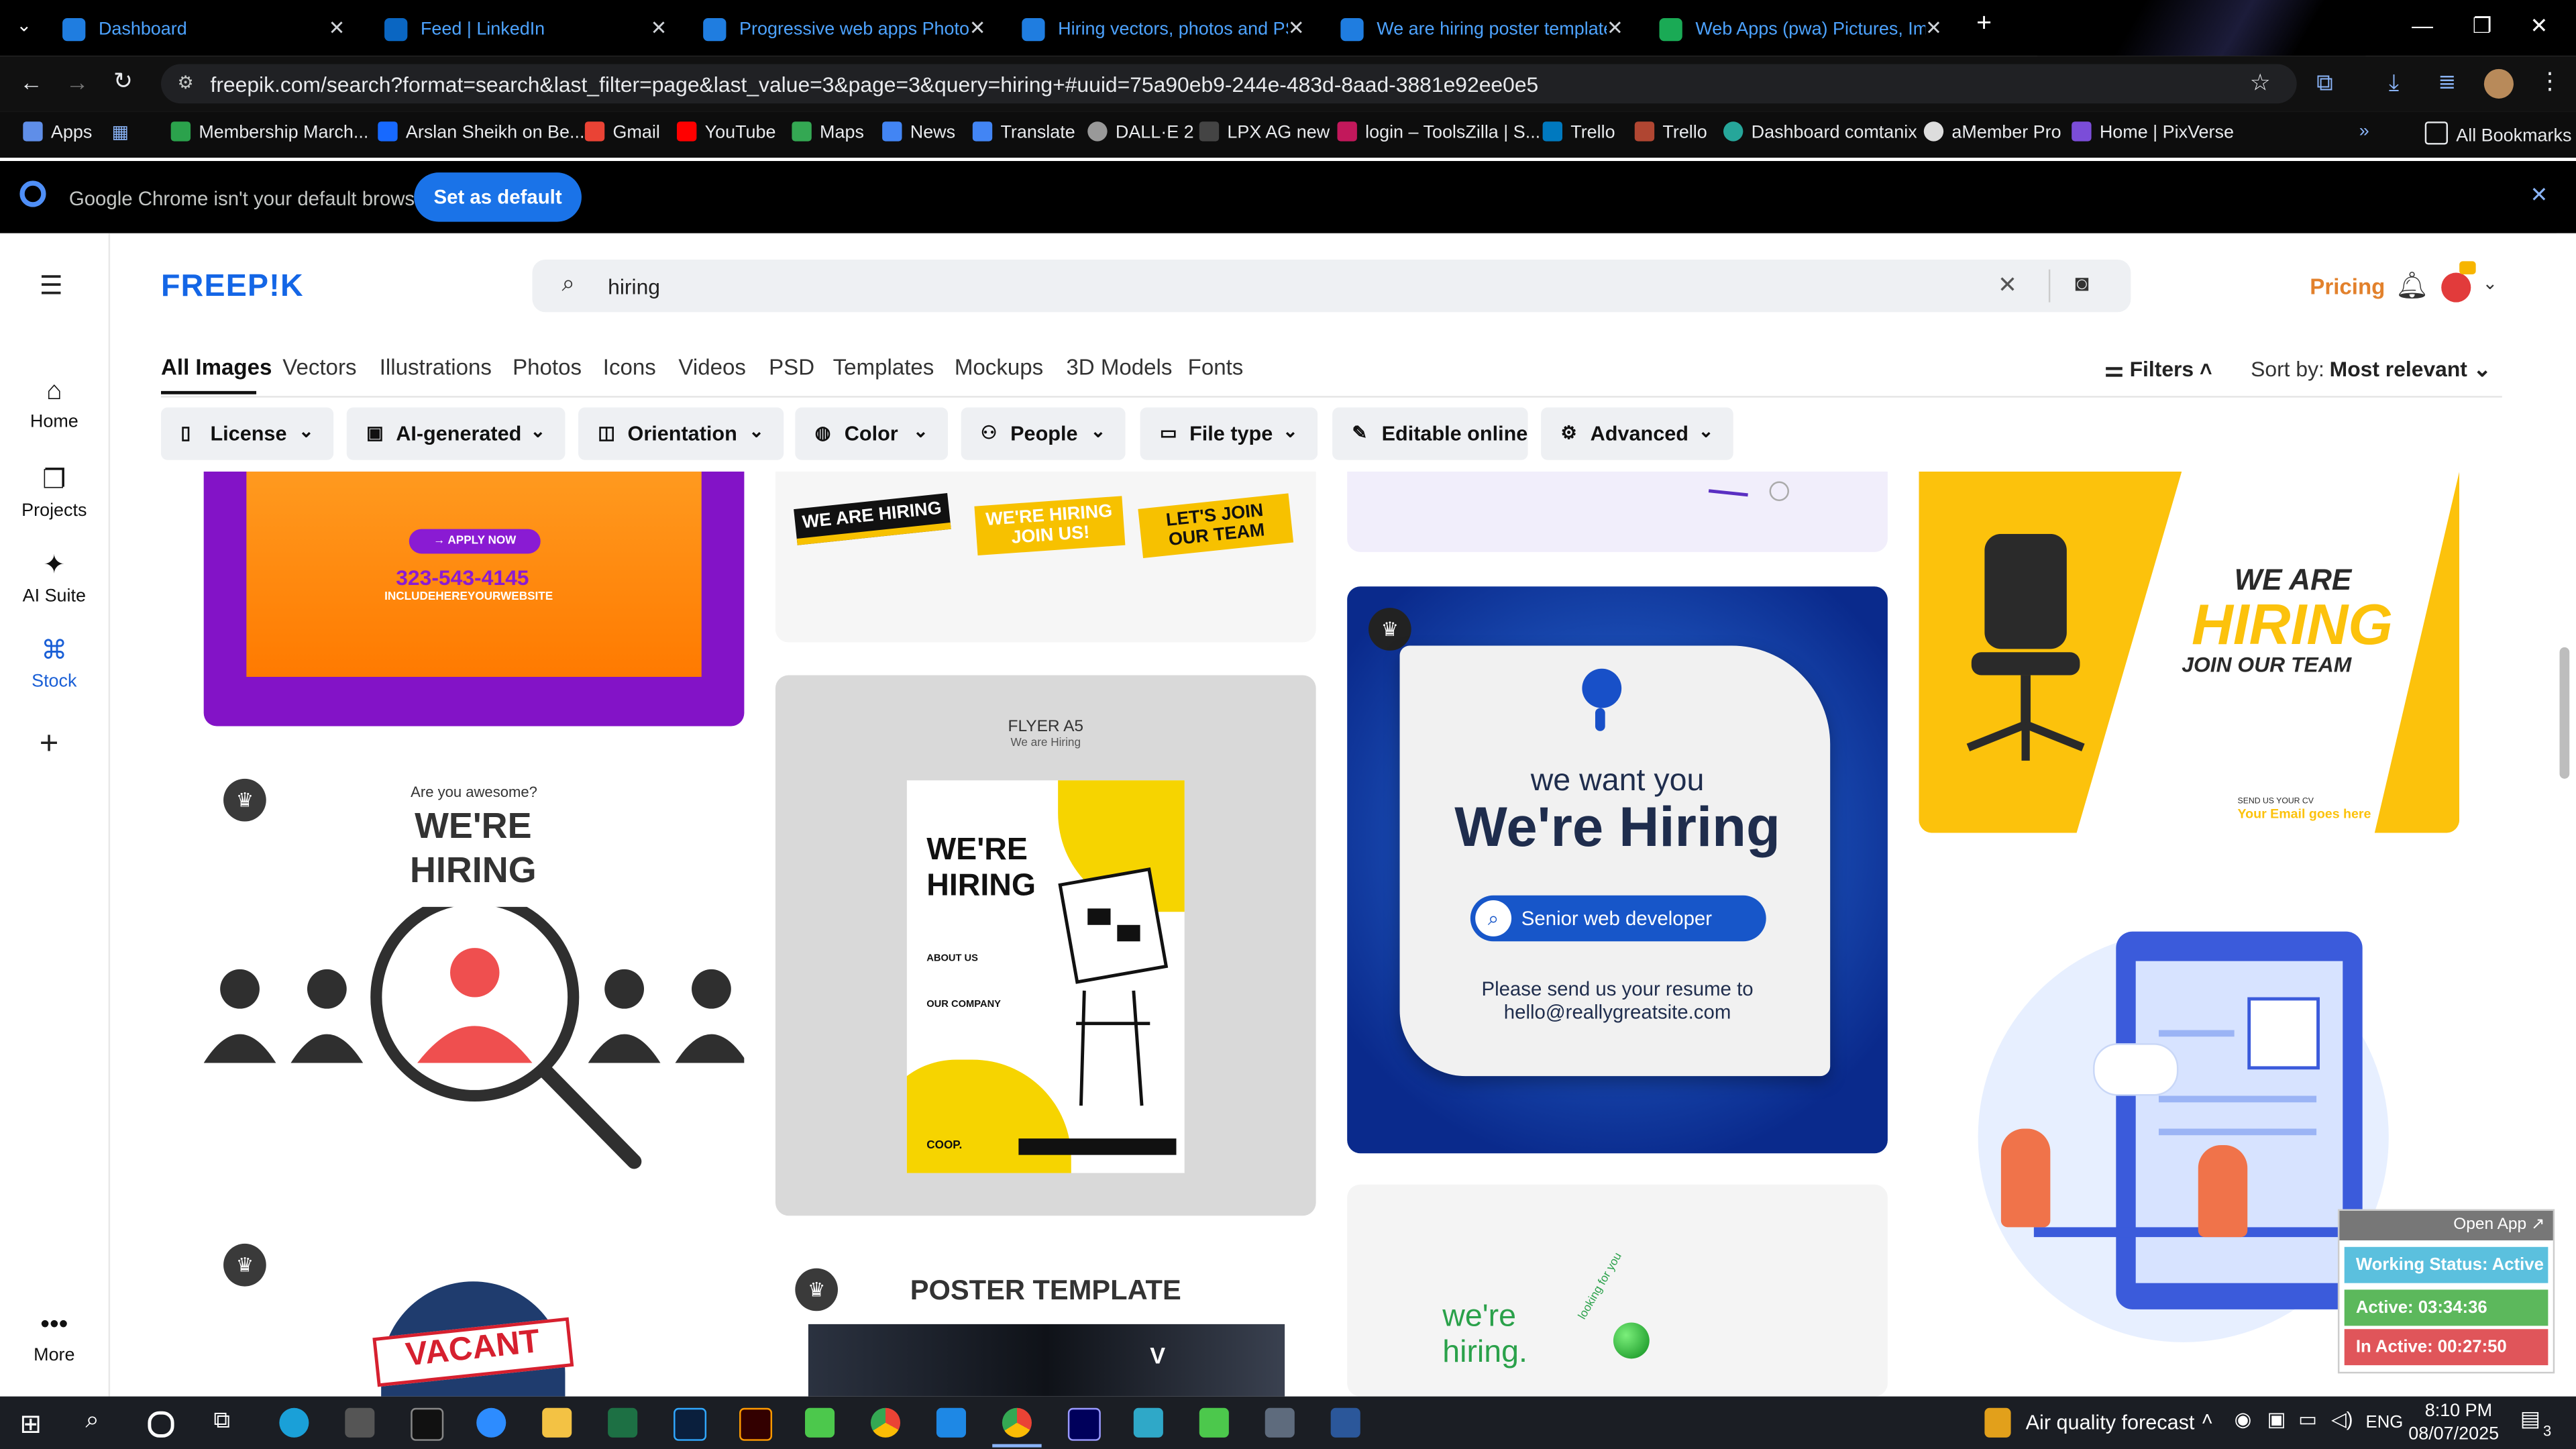  I want to click on tab-icons: Icons, so click(629, 367).